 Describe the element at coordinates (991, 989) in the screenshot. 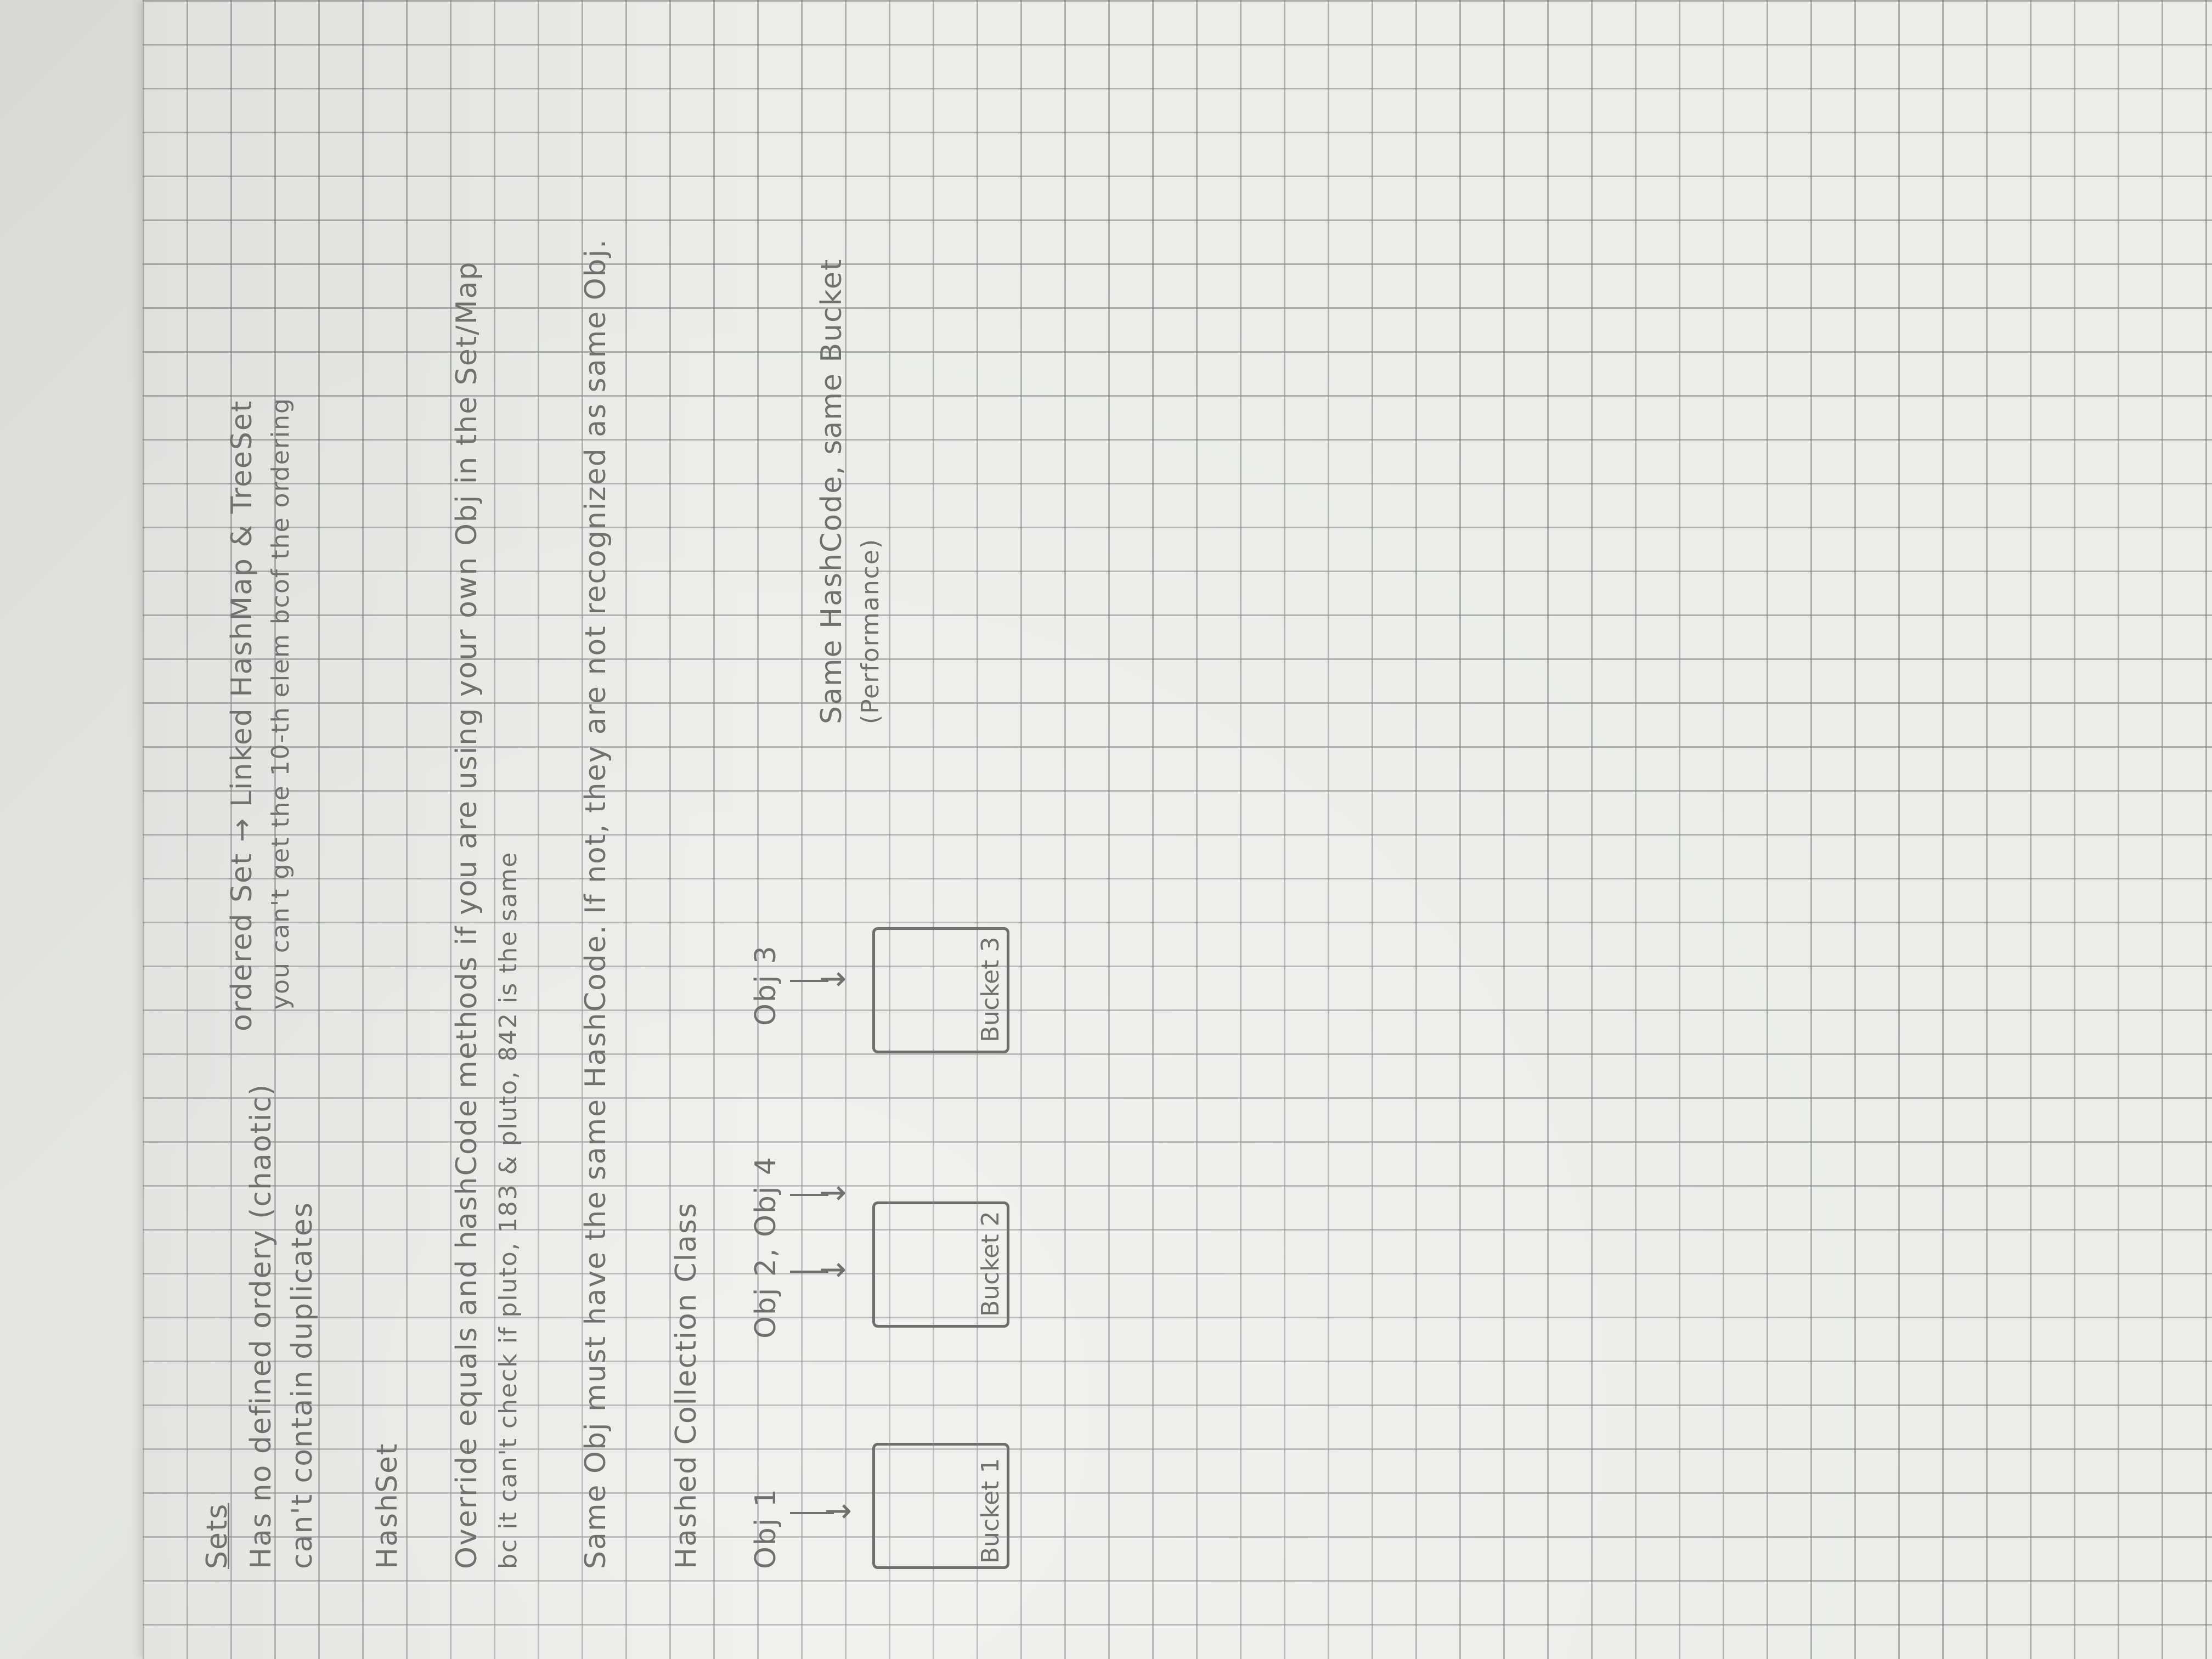

I see `bucket-3-label: Bucket 3` at that location.